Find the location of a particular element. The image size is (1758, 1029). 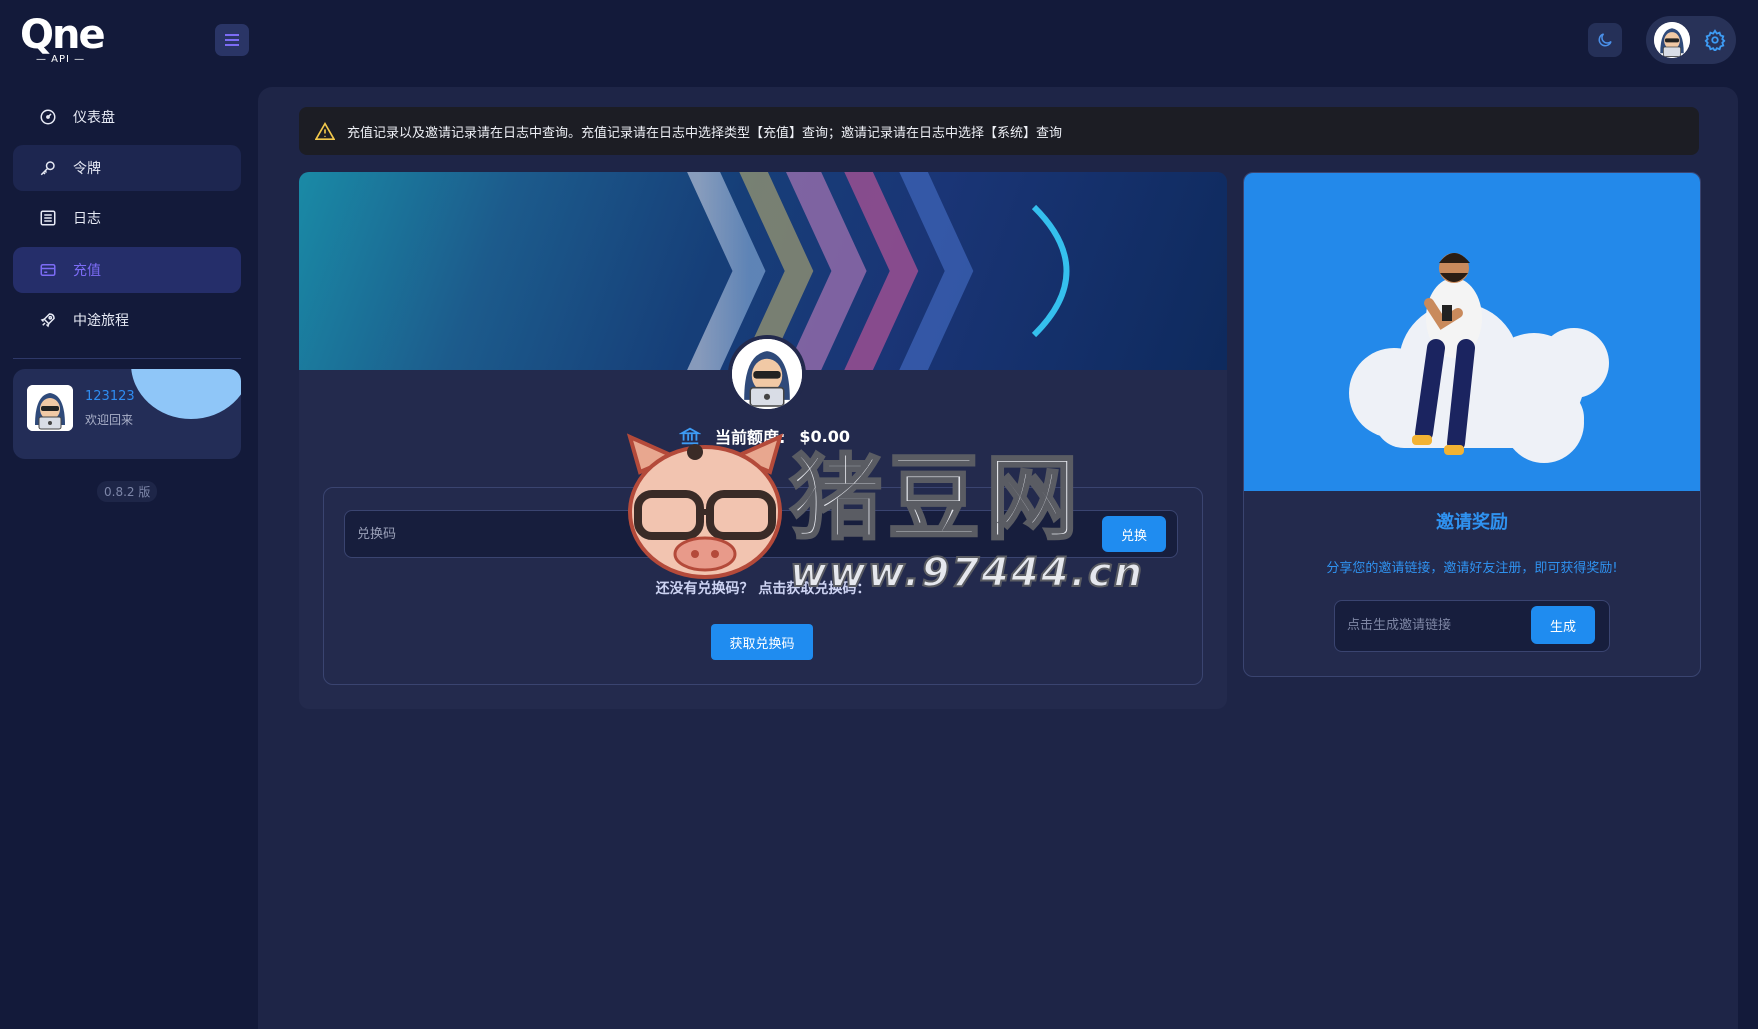

menu-toggle-button is located at coordinates (232, 40).